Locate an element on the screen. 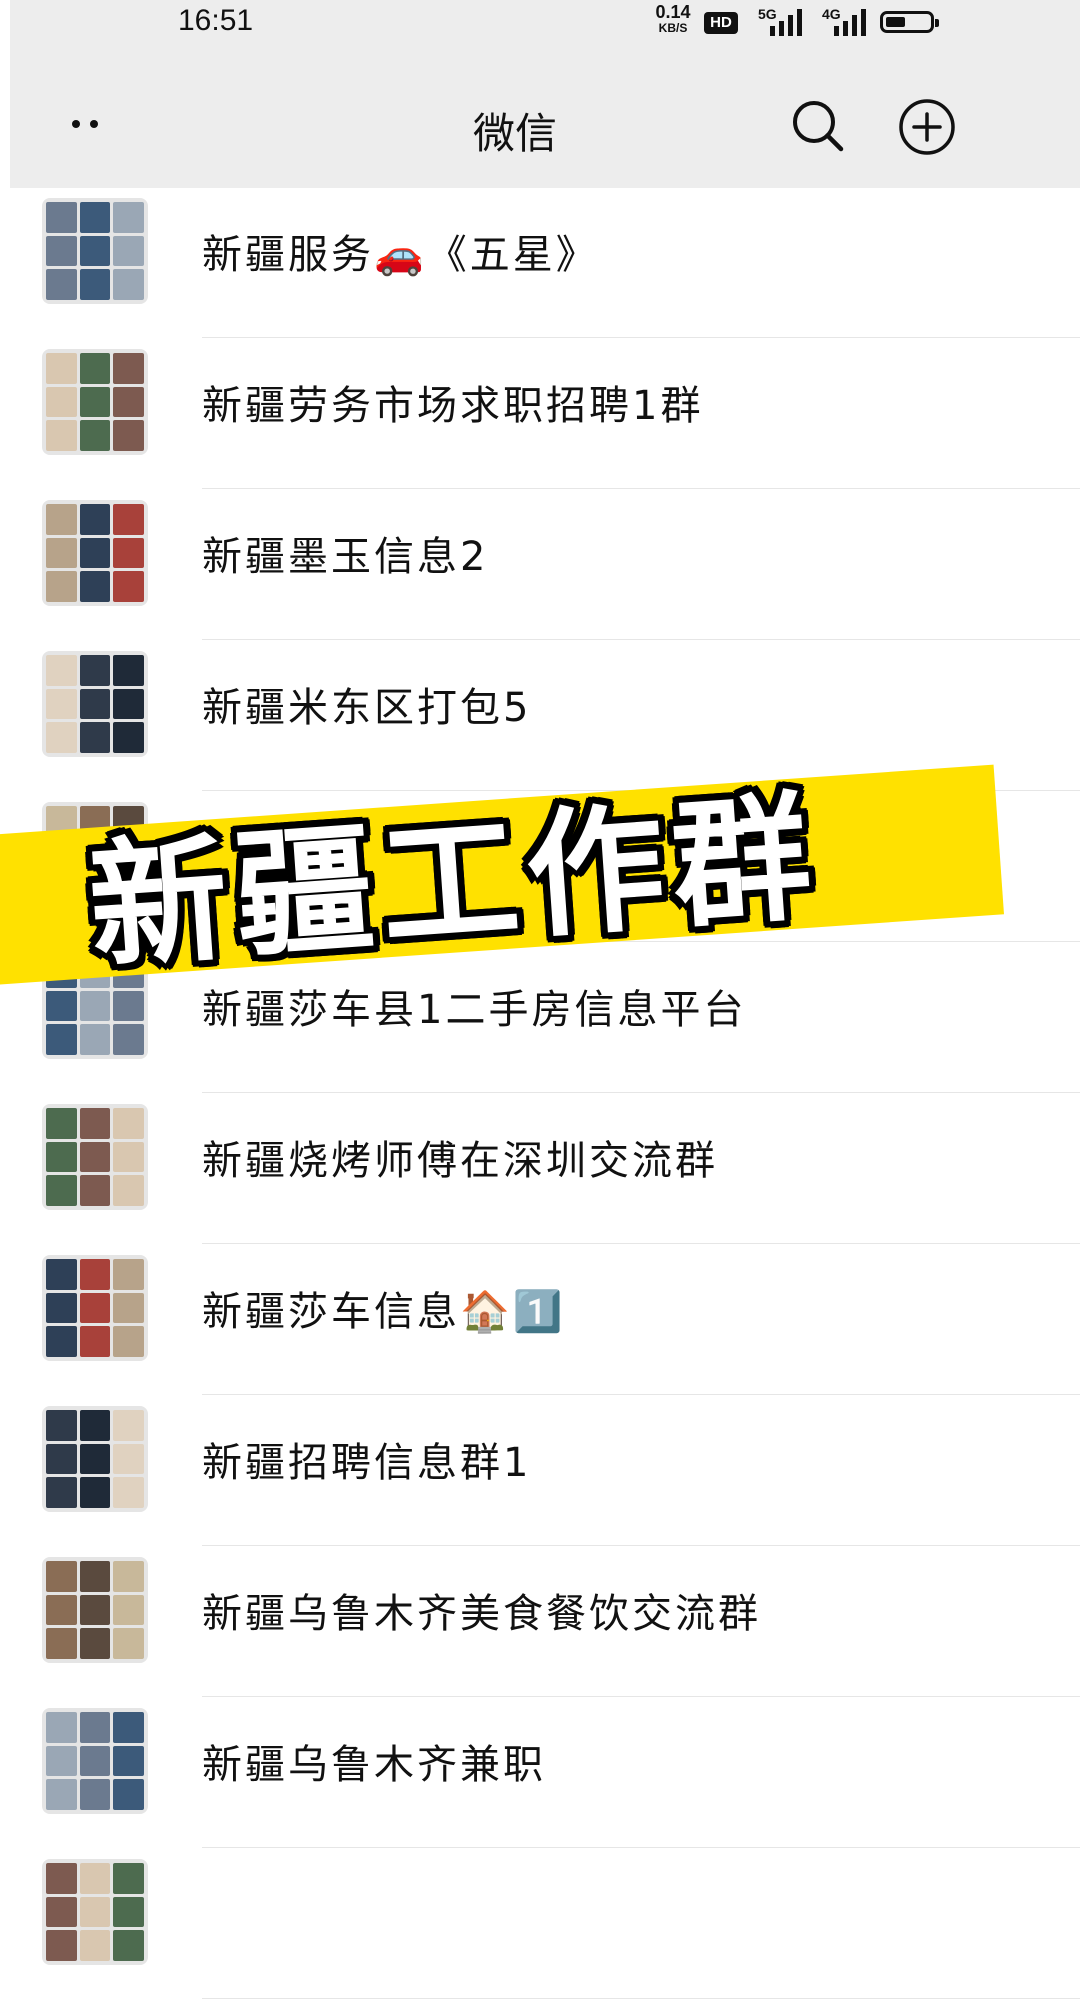 The height and width of the screenshot is (1999, 1080). signal-4g-icon: 4G is located at coordinates (850, 21).